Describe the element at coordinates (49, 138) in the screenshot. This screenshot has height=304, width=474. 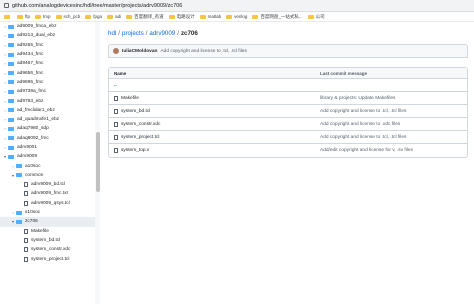
I see `tree-item: › adaq8092_fmc` at that location.